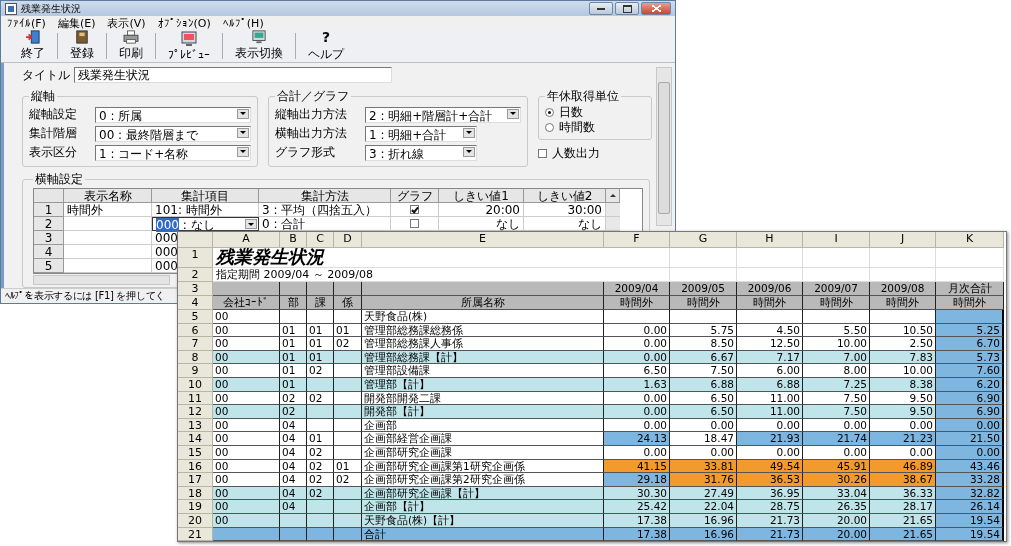 The height and width of the screenshot is (546, 1011). Describe the element at coordinates (656, 8) in the screenshot. I see `close-button` at that location.